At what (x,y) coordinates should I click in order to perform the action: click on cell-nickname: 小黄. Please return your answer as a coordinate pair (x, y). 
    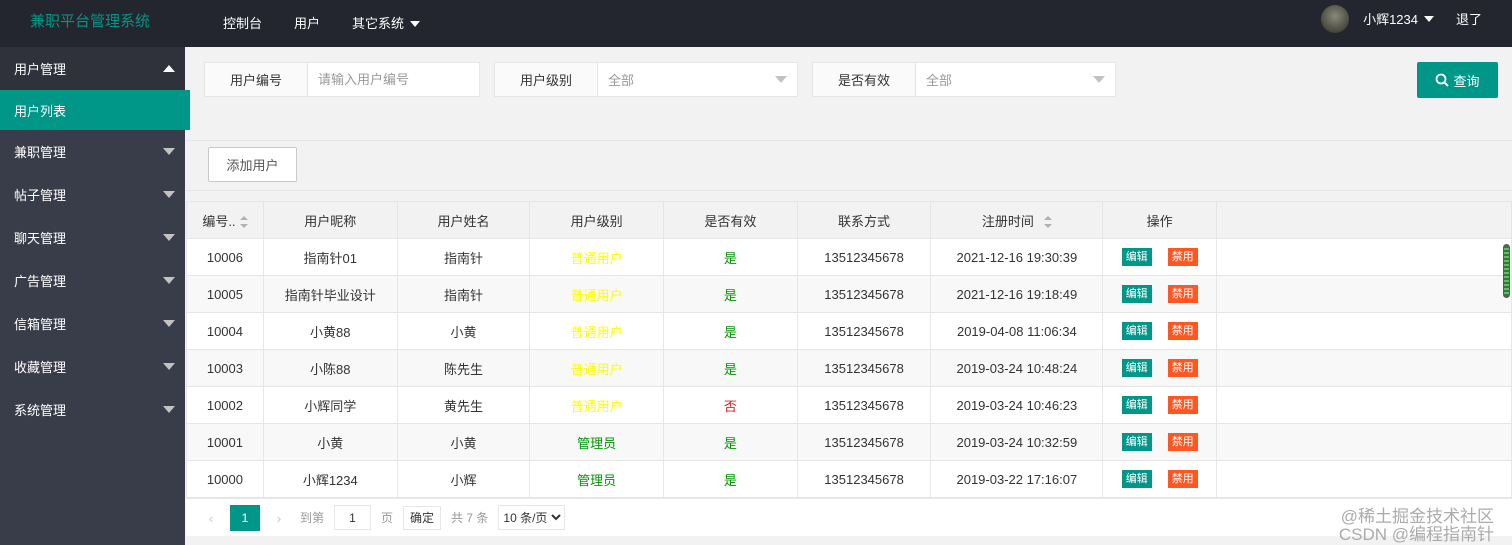
    Looking at the image, I should click on (330, 442).